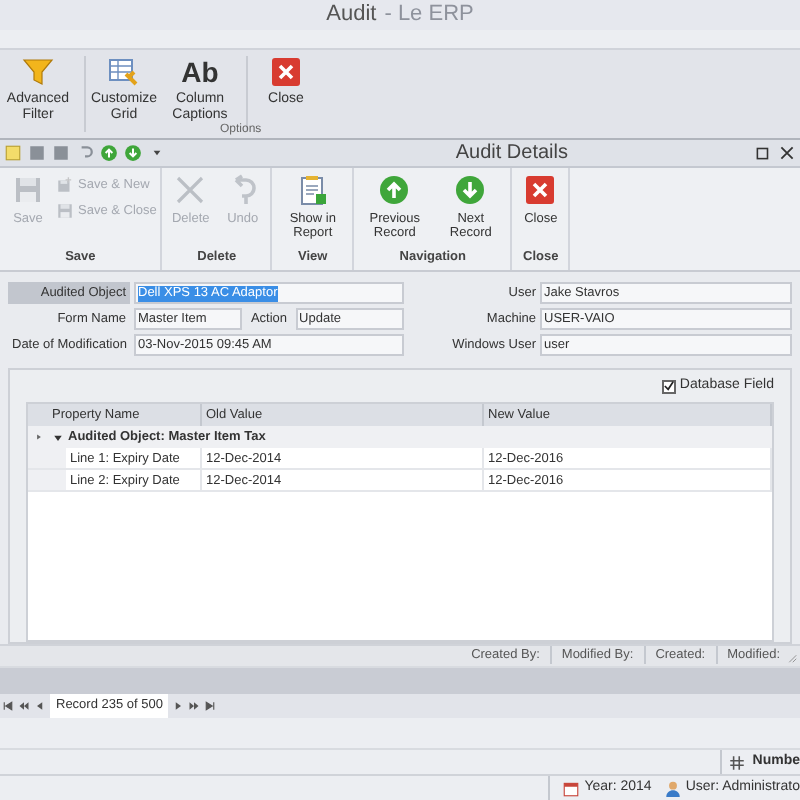 This screenshot has height=800, width=800. I want to click on window-subtitle: - Le ERP, so click(429, 15).